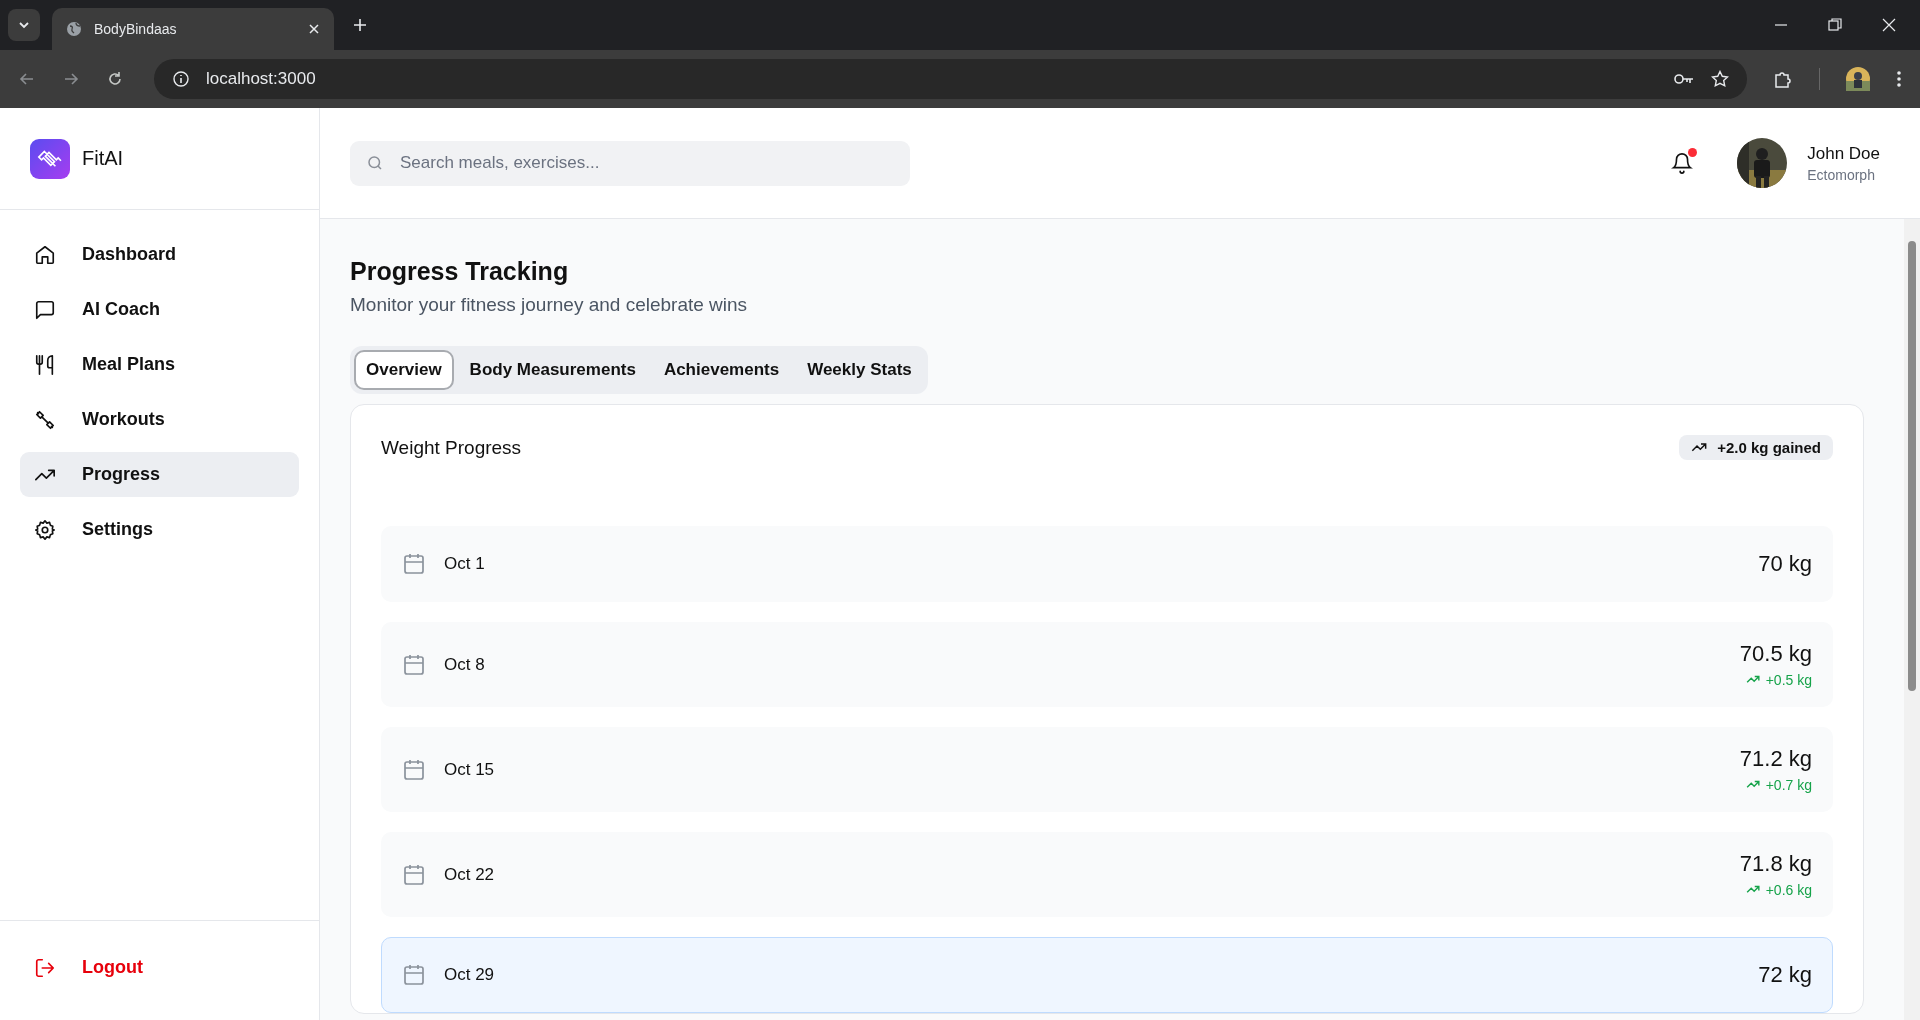 The width and height of the screenshot is (1920, 1020). I want to click on logo-icon, so click(50, 158).